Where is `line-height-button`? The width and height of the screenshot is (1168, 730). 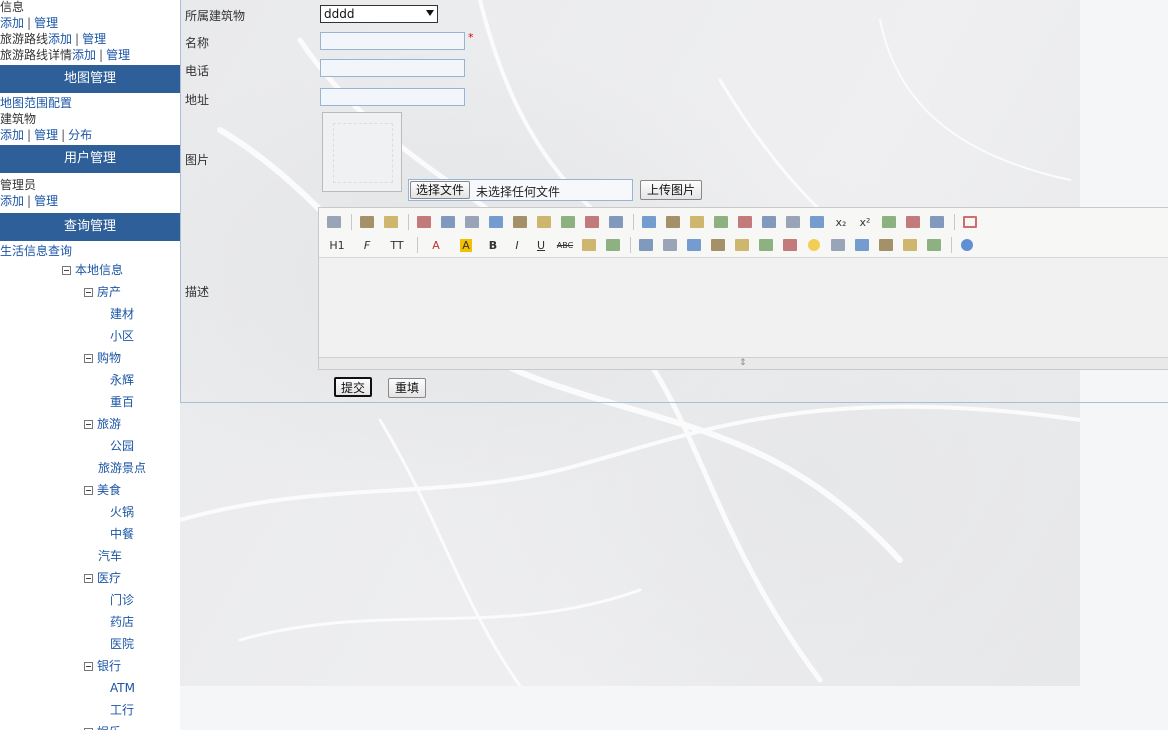
line-height-button is located at coordinates (589, 245).